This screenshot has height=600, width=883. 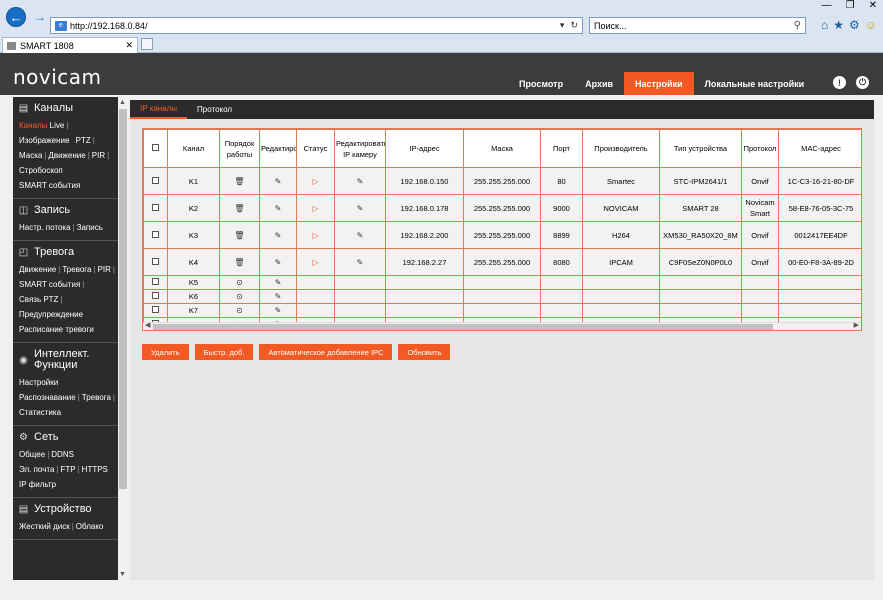 What do you see at coordinates (856, 325) in the screenshot?
I see `scroll-right-icon: ▶` at bounding box center [856, 325].